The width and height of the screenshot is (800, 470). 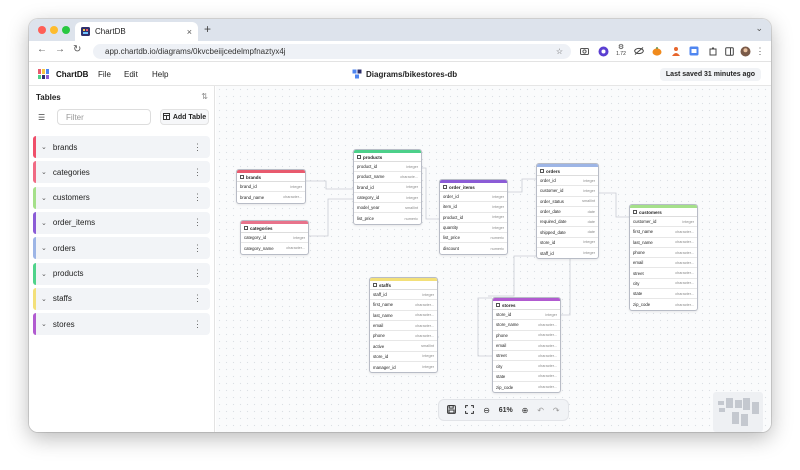 I want to click on tab-close-icon: ×, so click(x=189, y=32).